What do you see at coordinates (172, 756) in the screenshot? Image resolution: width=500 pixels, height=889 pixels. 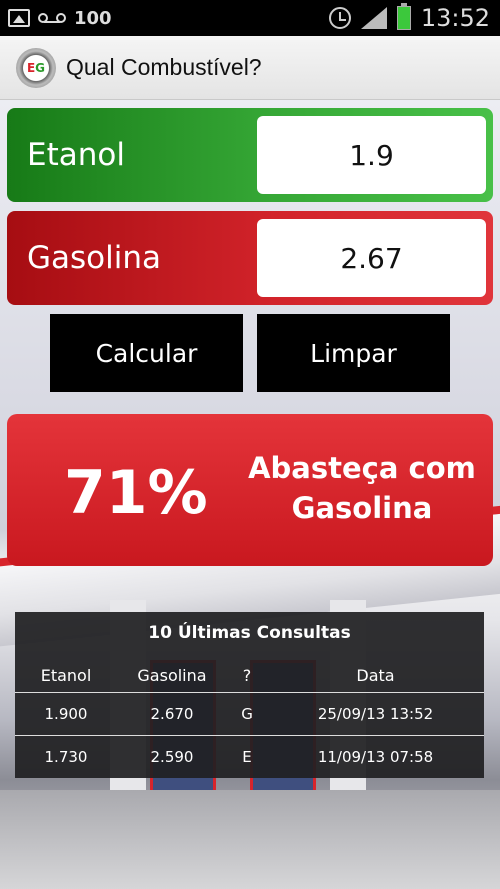 I see `cell-gasolina: 2.590` at bounding box center [172, 756].